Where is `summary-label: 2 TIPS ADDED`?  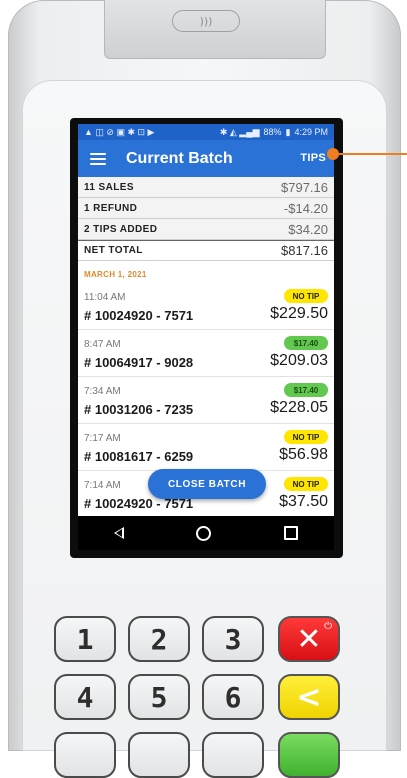
summary-label: 2 TIPS ADDED is located at coordinates (121, 229).